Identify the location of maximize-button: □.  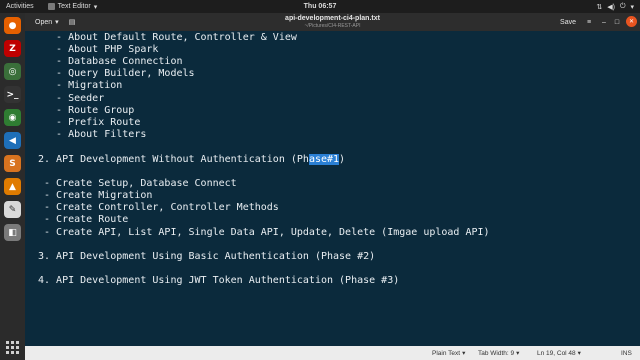
(617, 22).